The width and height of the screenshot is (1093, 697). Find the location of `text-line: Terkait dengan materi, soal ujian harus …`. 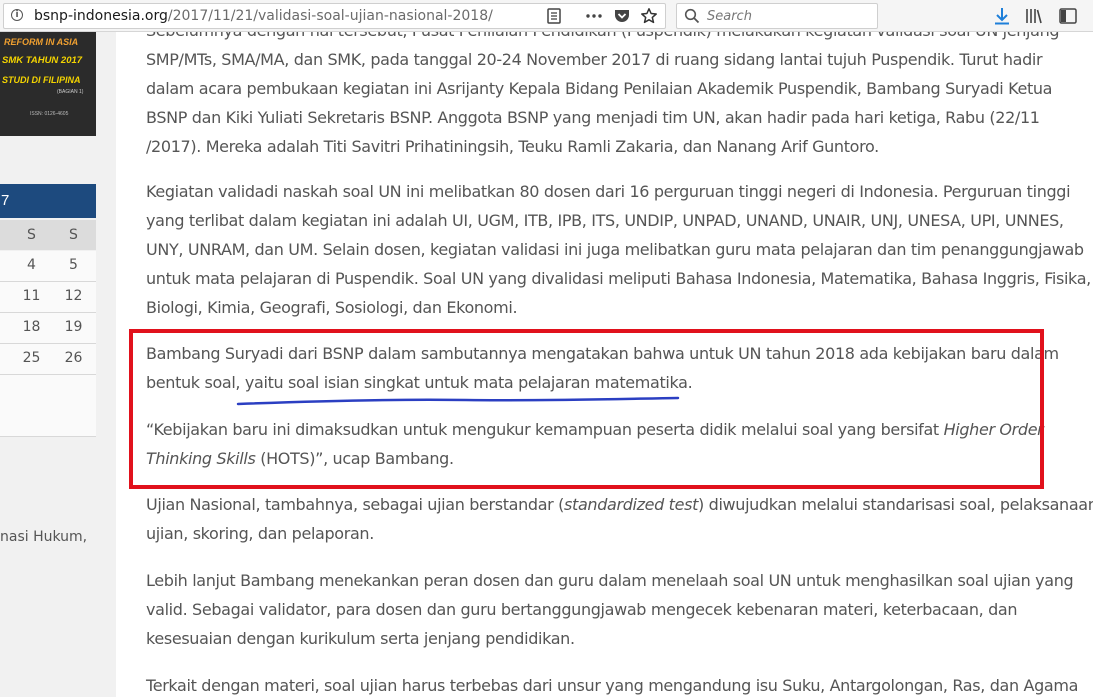

text-line: Terkait dengan materi, soal ujian harus … is located at coordinates (612, 685).